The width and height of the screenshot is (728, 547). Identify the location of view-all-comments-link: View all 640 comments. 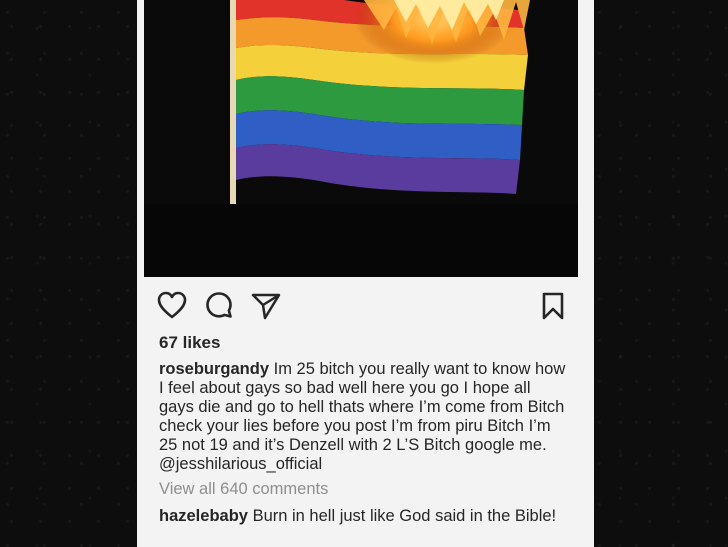
(243, 489).